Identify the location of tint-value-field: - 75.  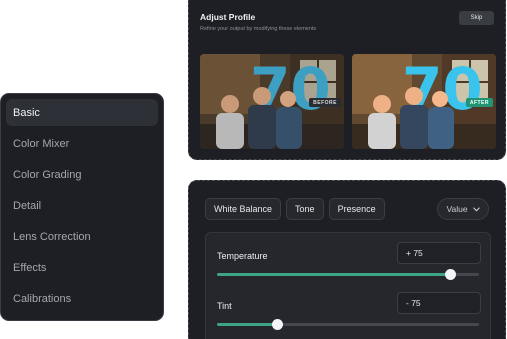
(439, 303).